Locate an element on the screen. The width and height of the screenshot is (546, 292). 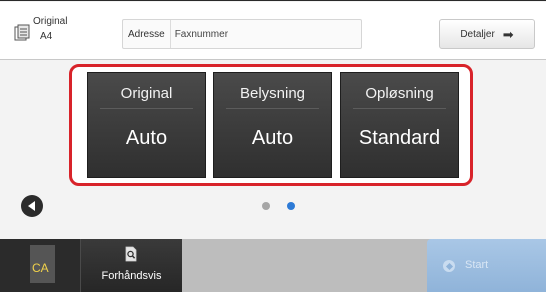
document-icon is located at coordinates (22, 32).